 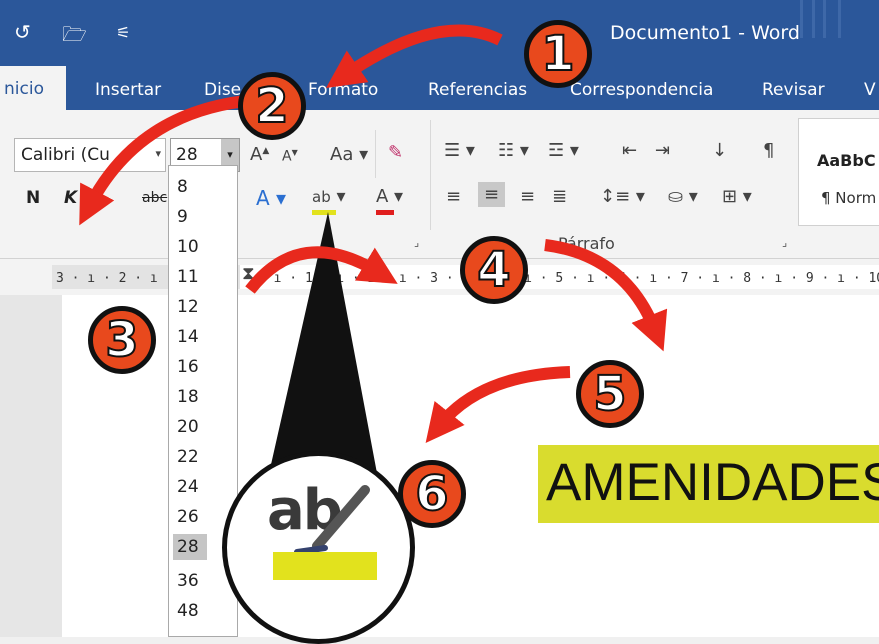 I want to click on justify-icon: ≣, so click(x=559, y=196).